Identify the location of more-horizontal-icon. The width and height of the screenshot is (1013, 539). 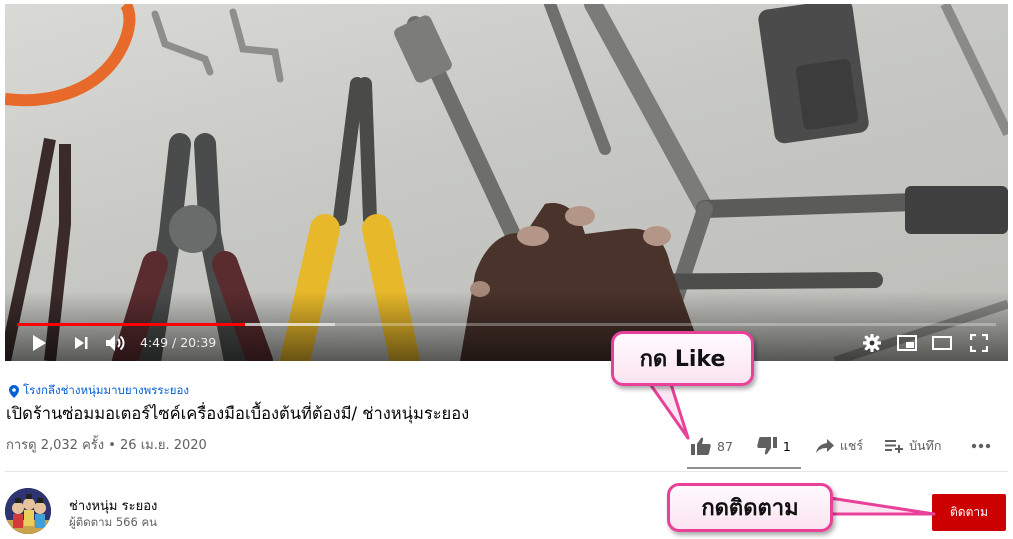
(981, 446).